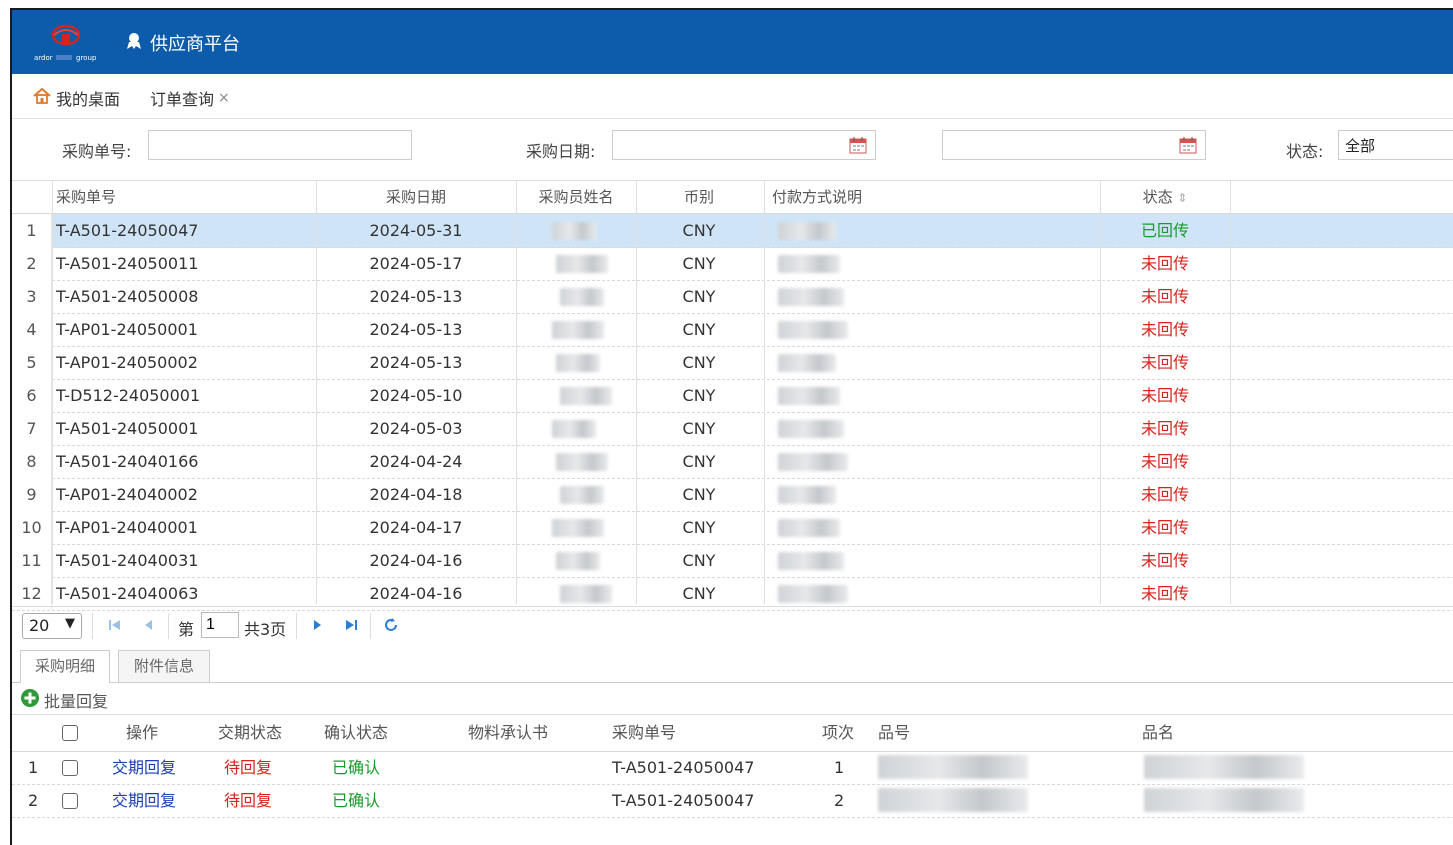 This screenshot has height=845, width=1453. What do you see at coordinates (351, 625) in the screenshot?
I see `last-page-icon` at bounding box center [351, 625].